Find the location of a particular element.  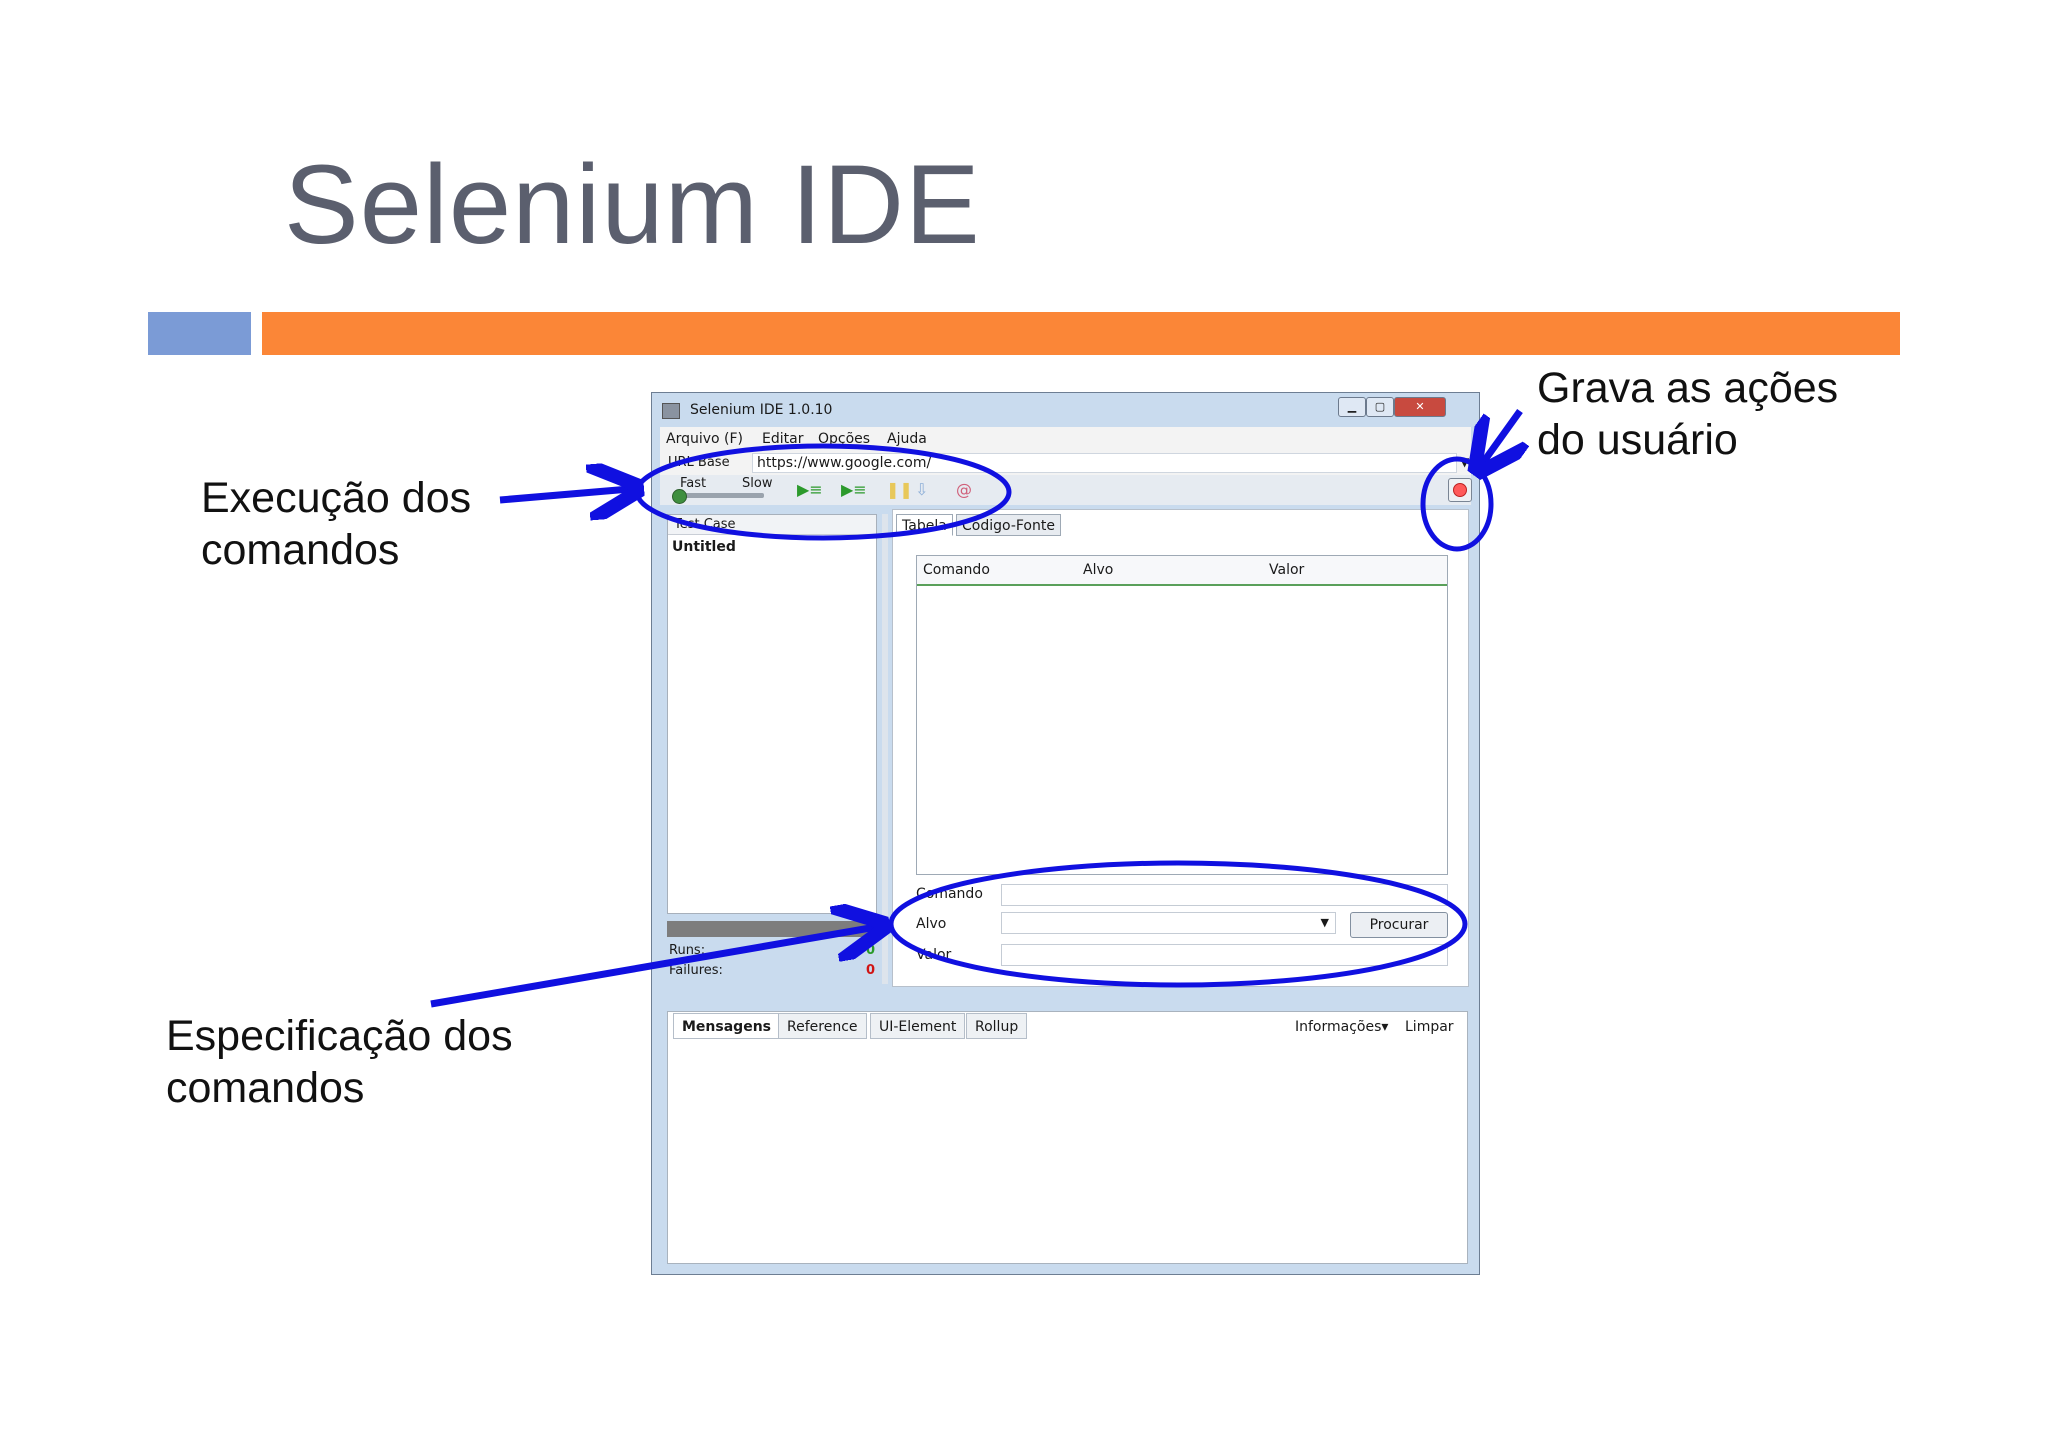

window-title: Selenium IDE 1.0.10 is located at coordinates (761, 410).